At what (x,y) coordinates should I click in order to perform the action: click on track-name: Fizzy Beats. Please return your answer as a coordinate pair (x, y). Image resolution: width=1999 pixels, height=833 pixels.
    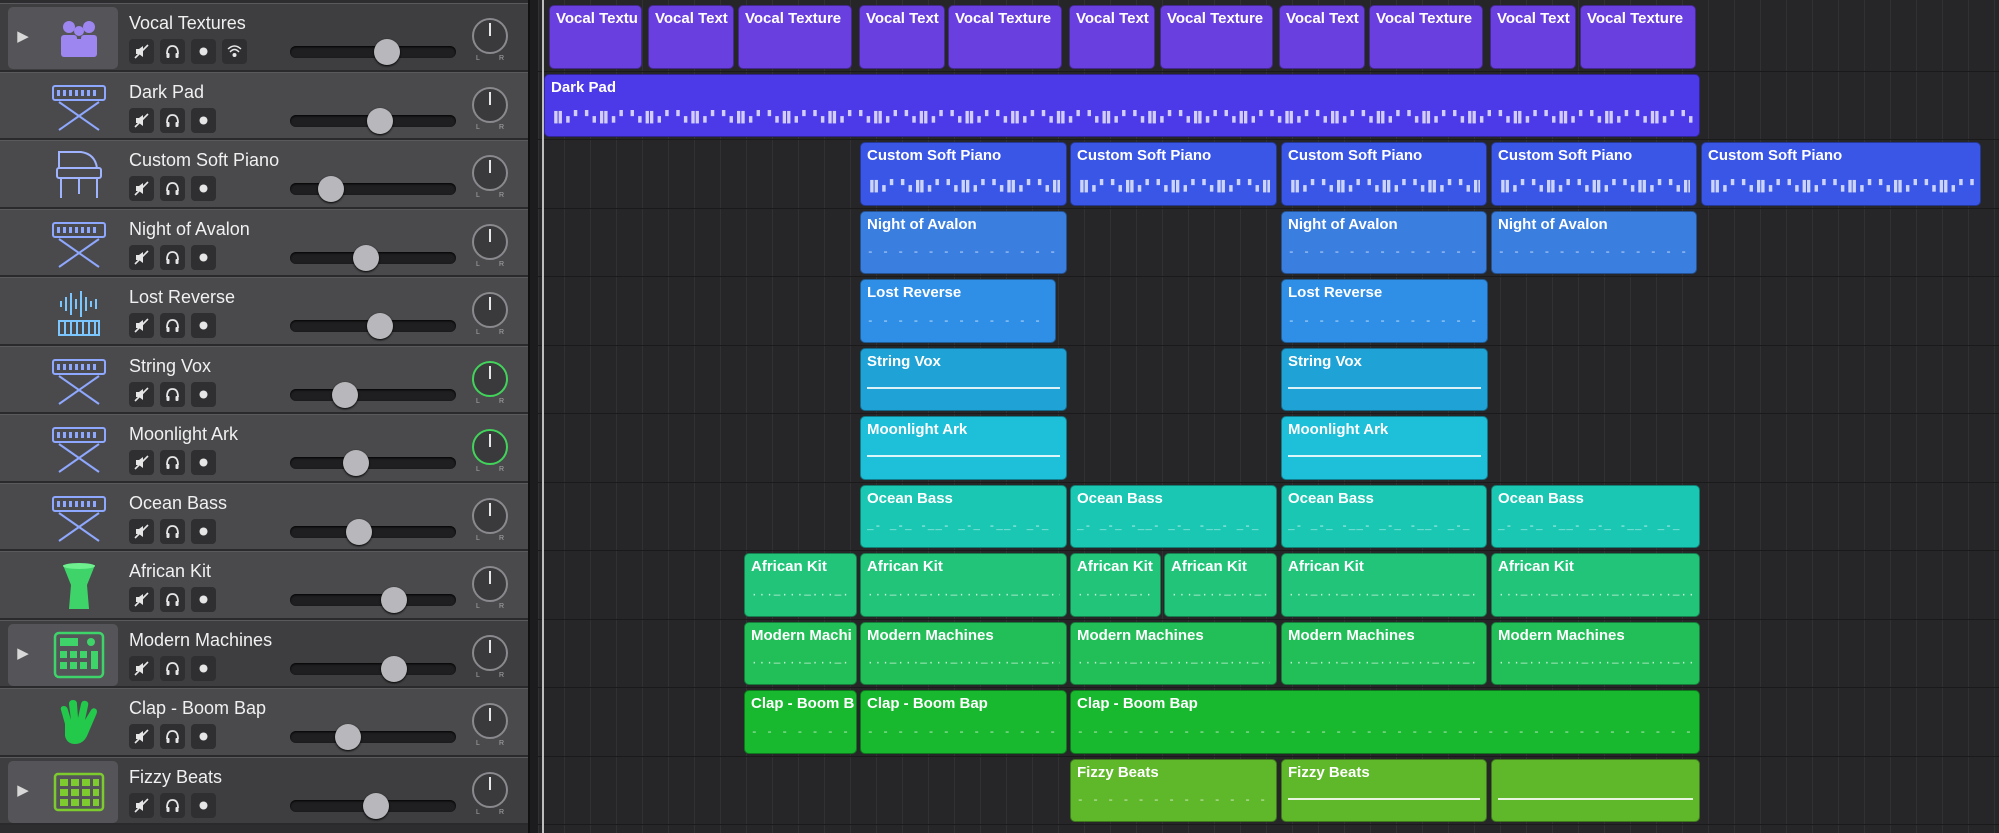
    Looking at the image, I should click on (175, 777).